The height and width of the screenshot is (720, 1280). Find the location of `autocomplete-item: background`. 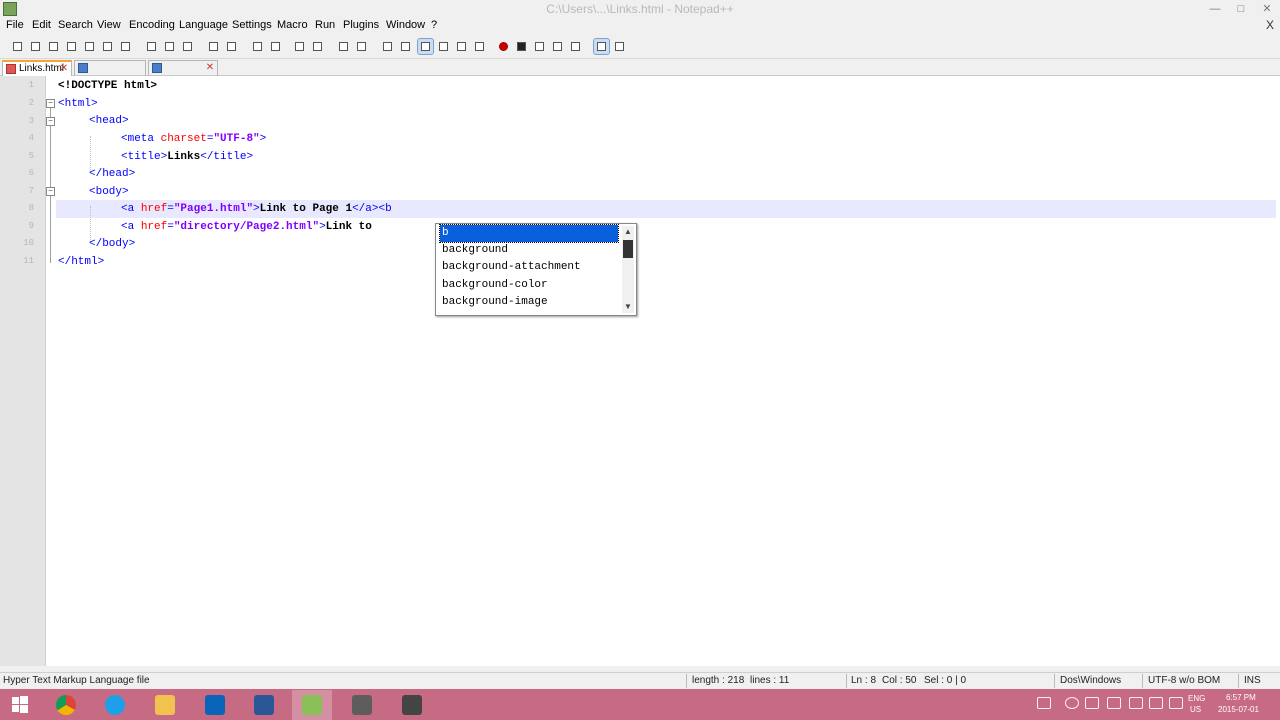

autocomplete-item: background is located at coordinates (529, 250).